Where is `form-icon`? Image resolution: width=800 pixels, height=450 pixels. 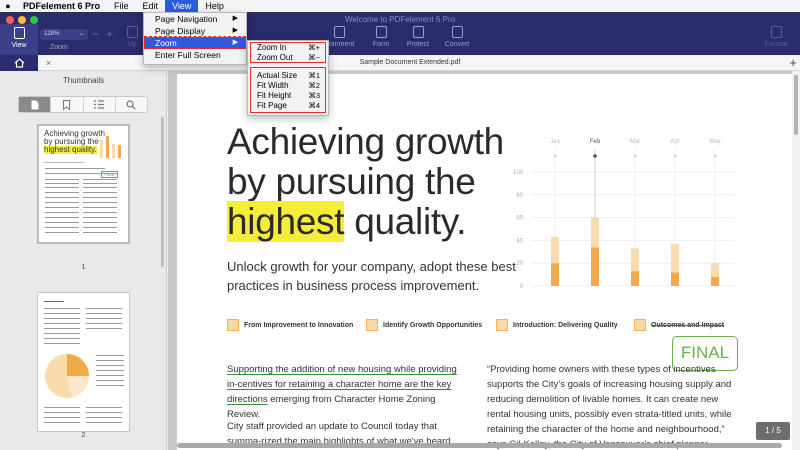 form-icon is located at coordinates (381, 32).